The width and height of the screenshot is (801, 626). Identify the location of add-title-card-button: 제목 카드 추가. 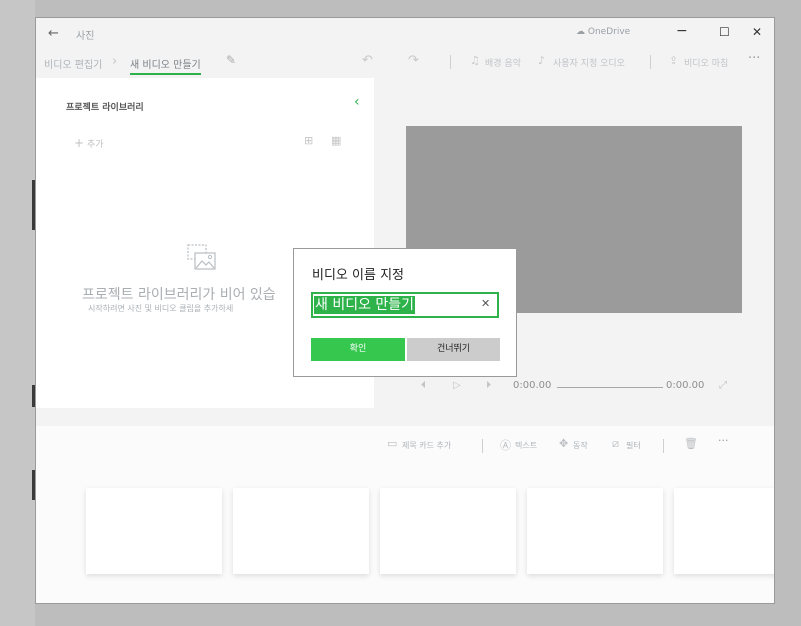
(426, 445).